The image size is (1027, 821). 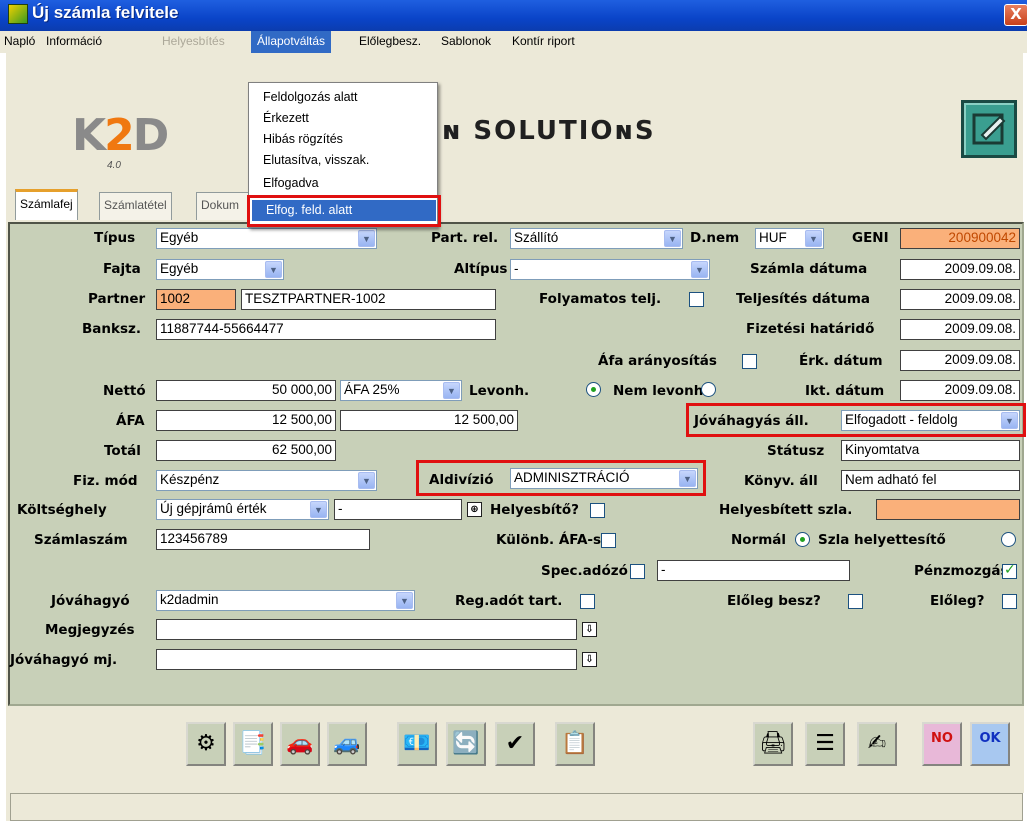 What do you see at coordinates (135, 206) in the screenshot?
I see `tab-szamlatetel: Számlatétel` at bounding box center [135, 206].